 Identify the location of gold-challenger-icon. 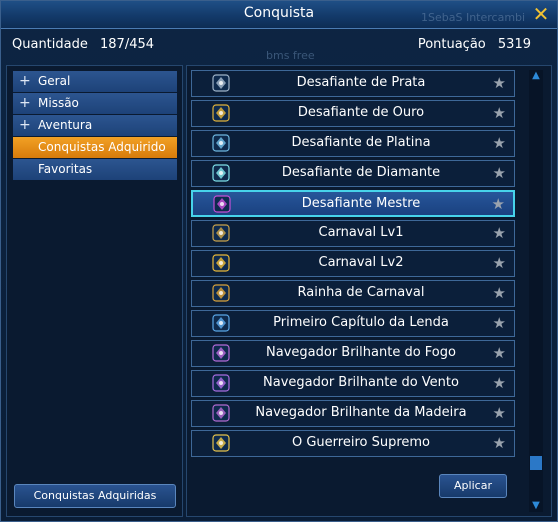
(221, 113).